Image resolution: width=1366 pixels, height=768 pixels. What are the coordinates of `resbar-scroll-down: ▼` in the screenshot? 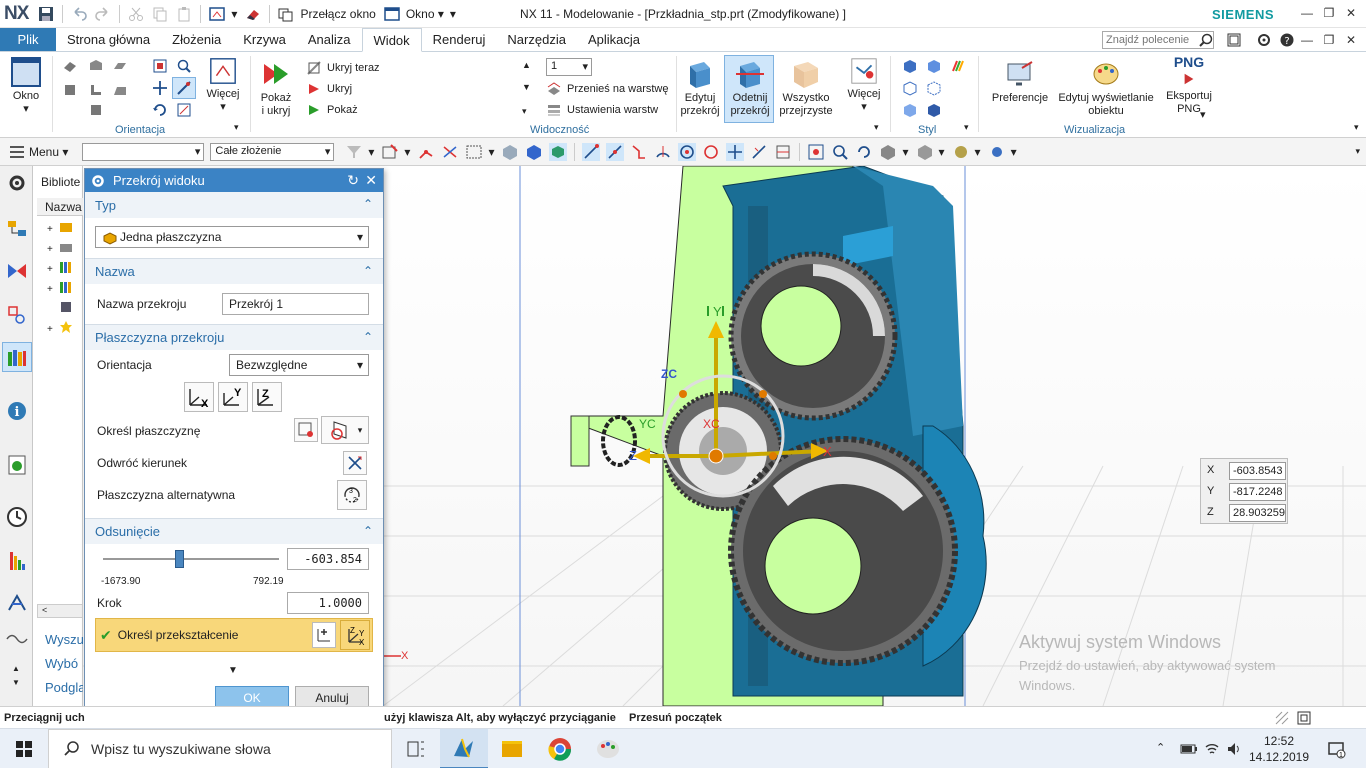 It's located at (16, 682).